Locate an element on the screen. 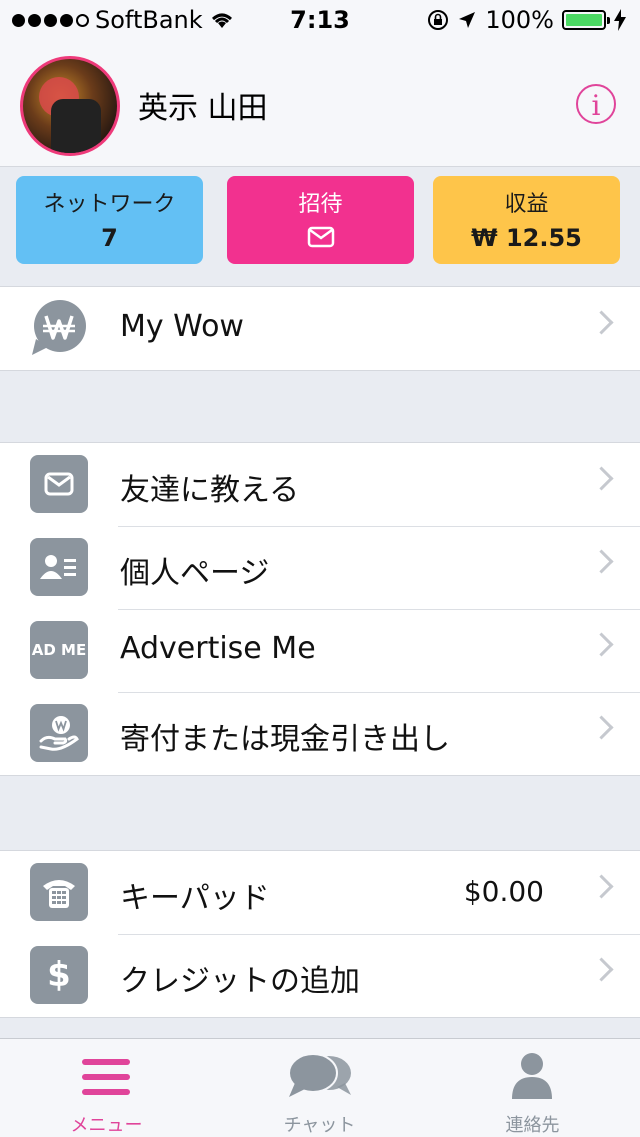  info-button: i is located at coordinates (596, 104).